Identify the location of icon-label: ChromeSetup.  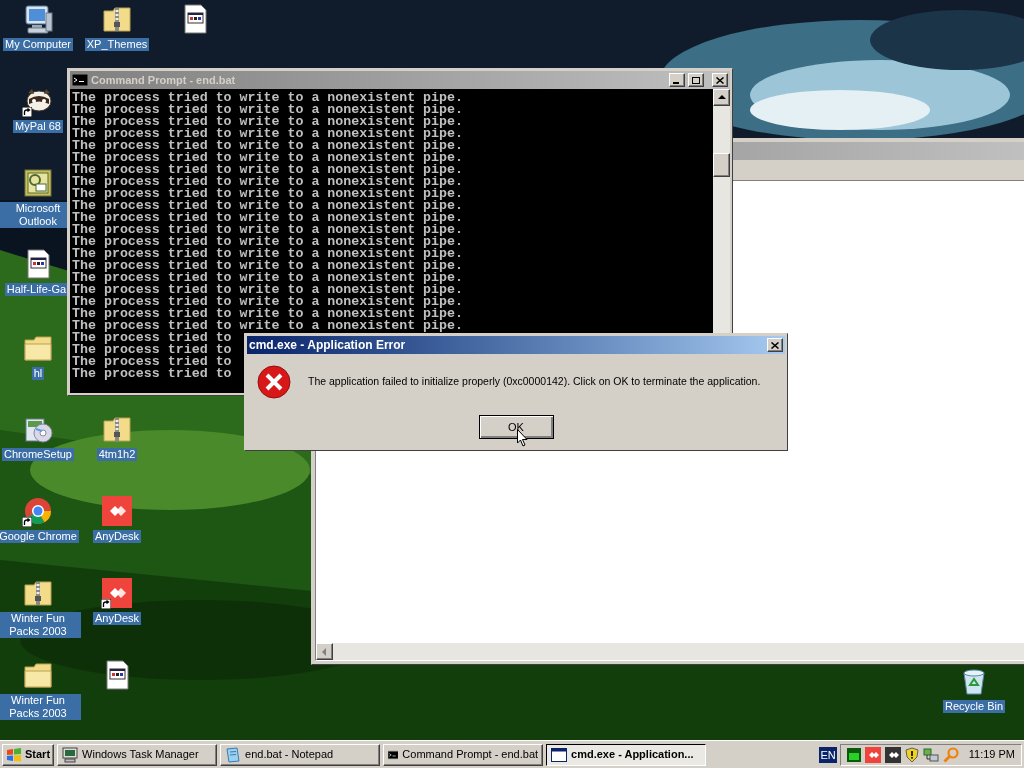
(38, 454).